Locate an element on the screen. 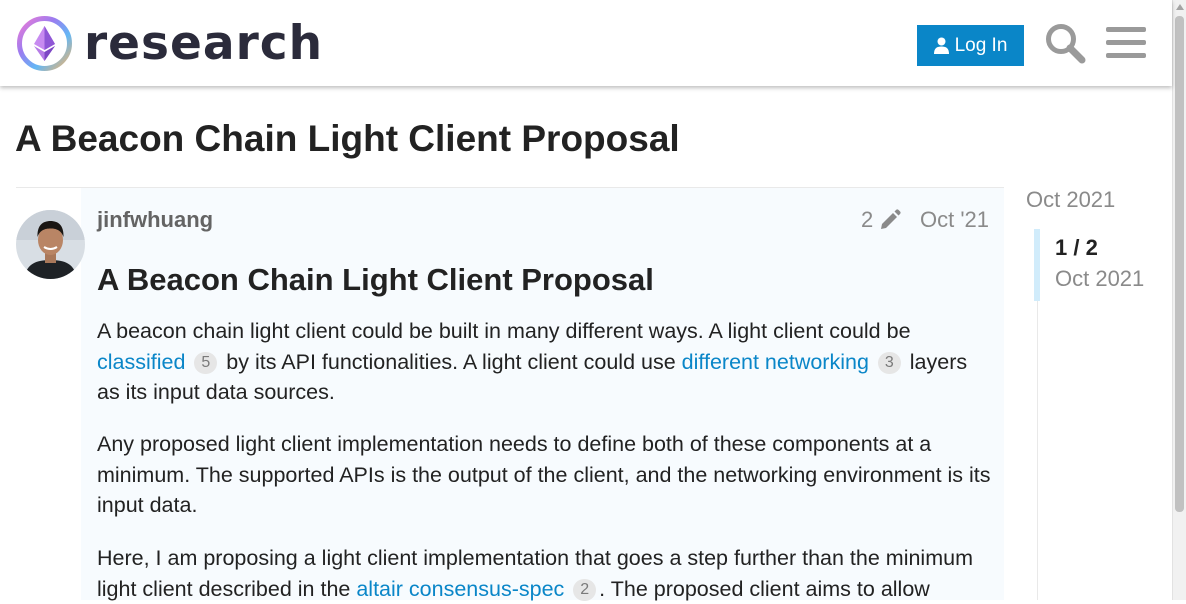 This screenshot has height=604, width=1186. link-classified: classified is located at coordinates (141, 362).